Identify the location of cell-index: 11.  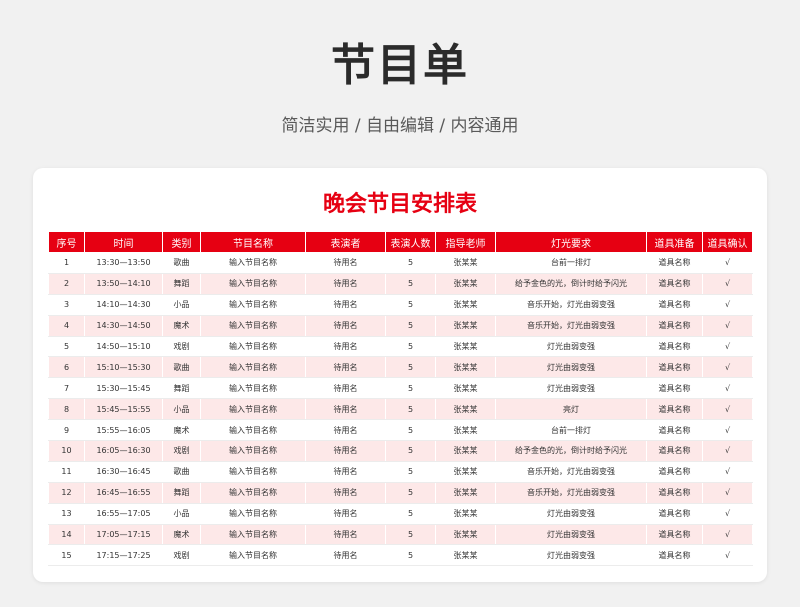
(66, 472).